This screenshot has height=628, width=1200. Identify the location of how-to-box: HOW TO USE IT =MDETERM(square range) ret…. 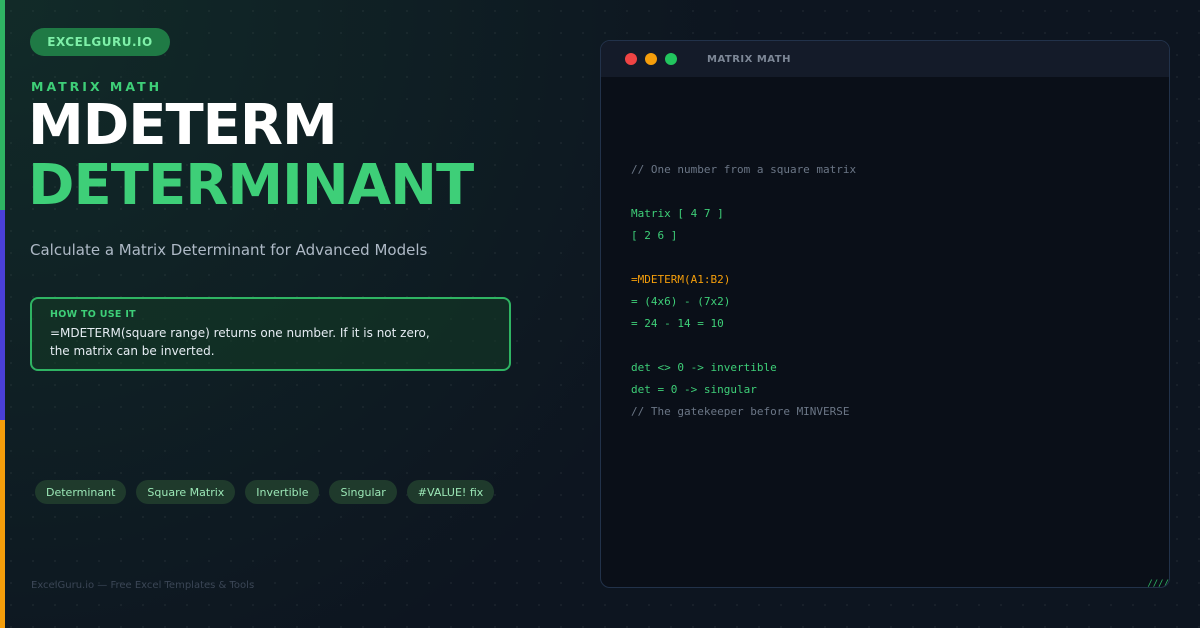
(270, 334).